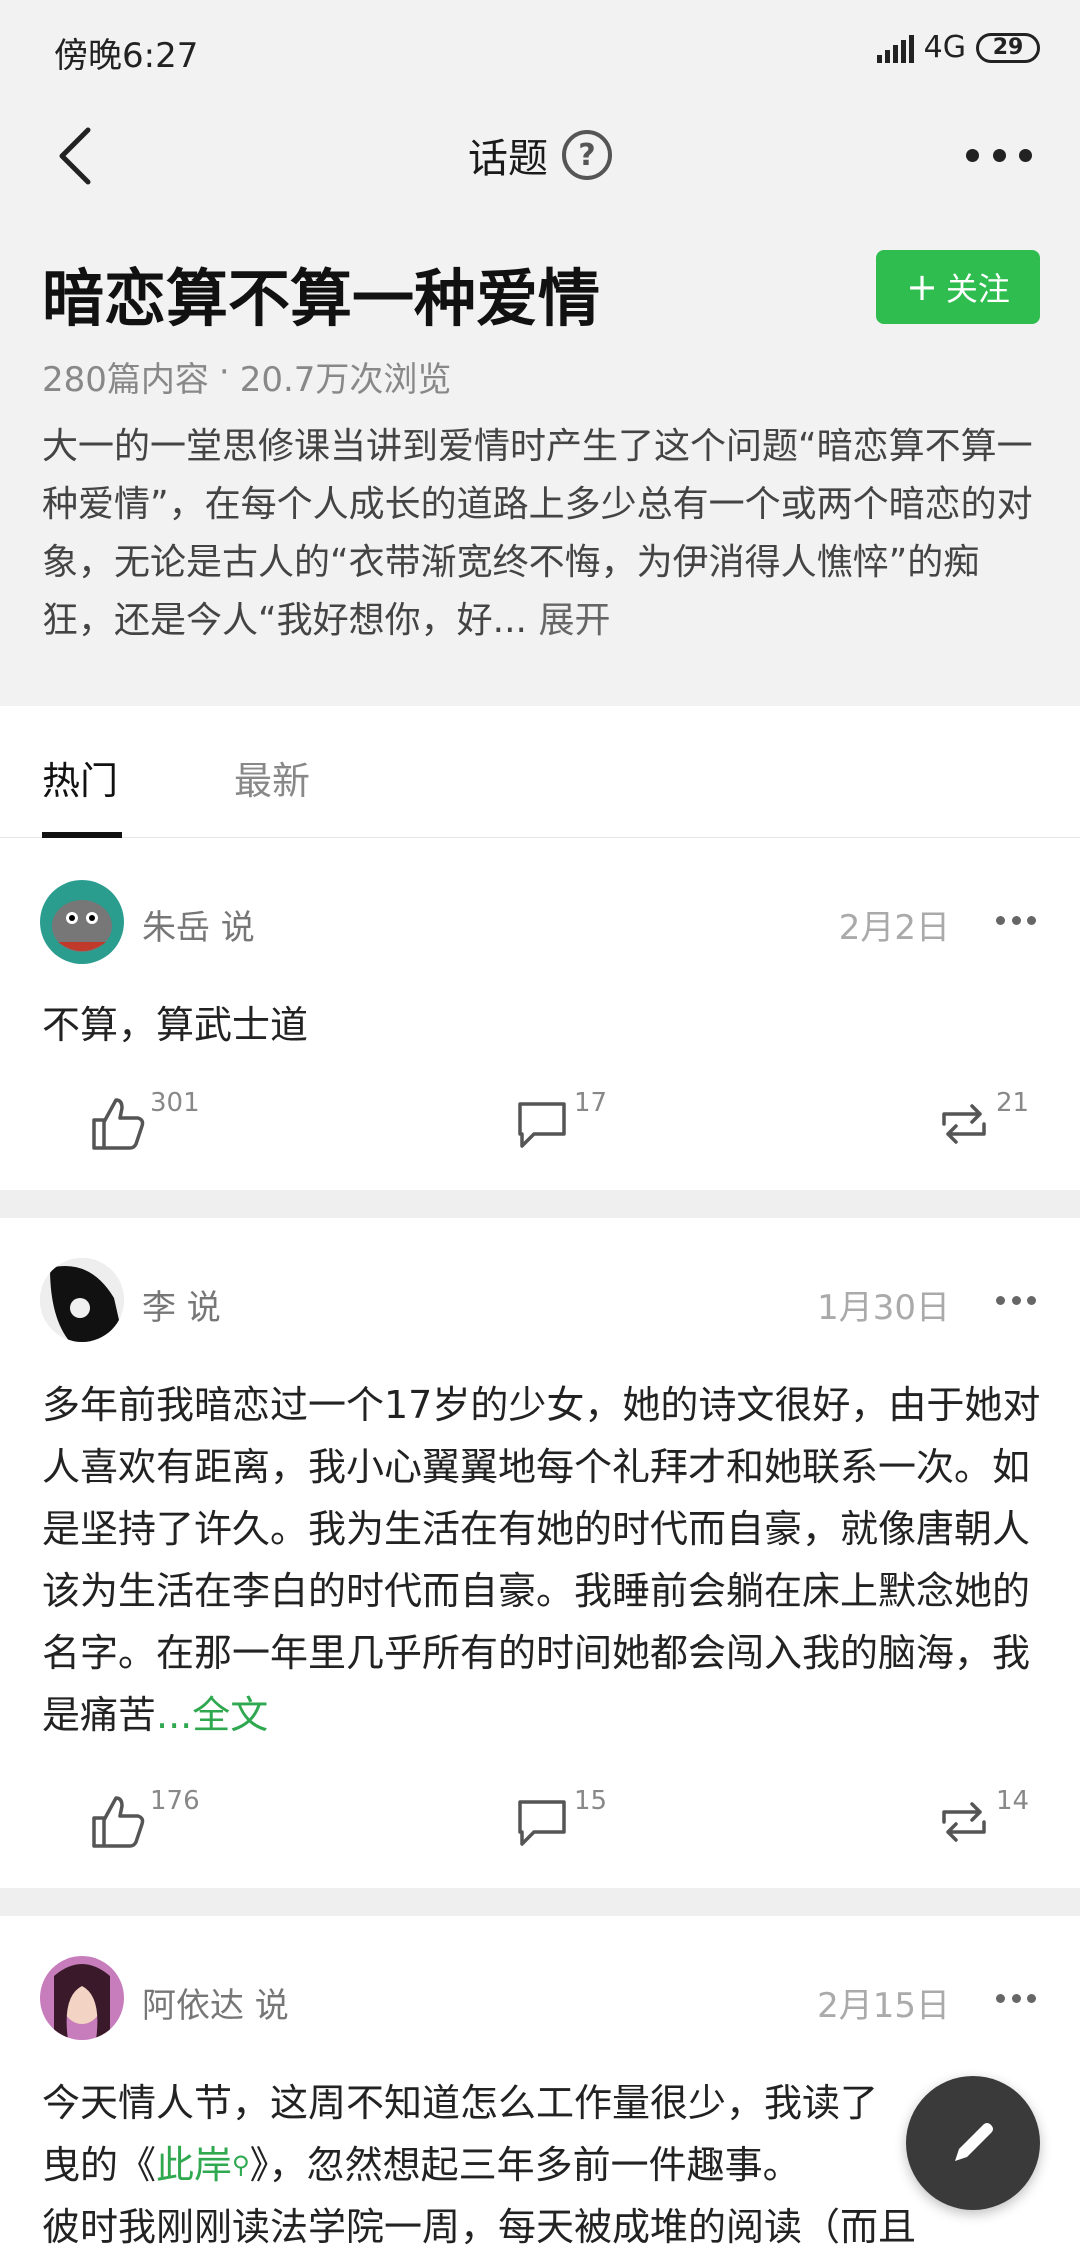 The image size is (1080, 2248). Describe the element at coordinates (542, 1025) in the screenshot. I see `post-body: 不算，算武士道` at that location.